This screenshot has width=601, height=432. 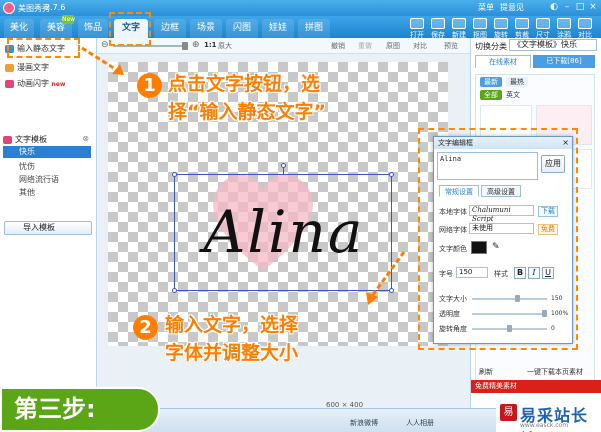 I want to click on collapse-icon: ⊗, so click(x=85, y=138).